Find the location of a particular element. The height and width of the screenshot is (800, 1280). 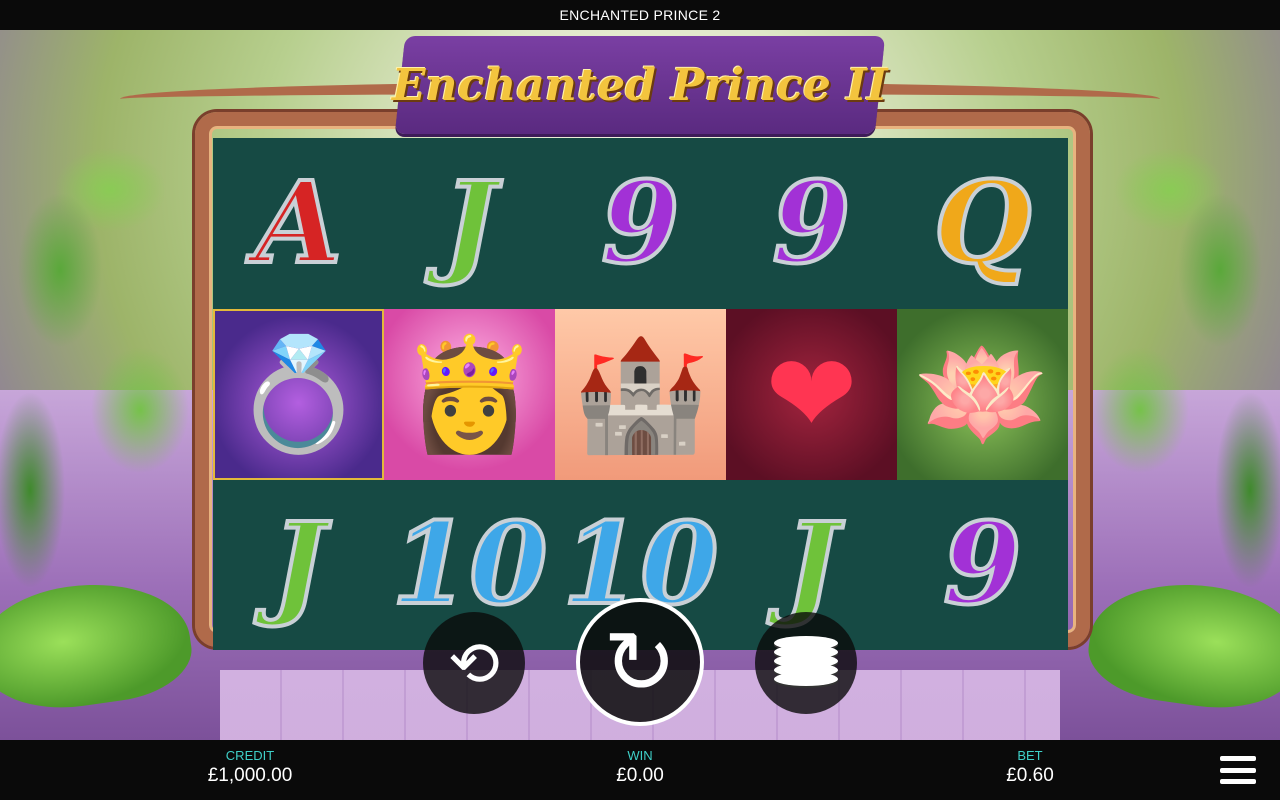

spin-icon: ↻ is located at coordinates (640, 662).